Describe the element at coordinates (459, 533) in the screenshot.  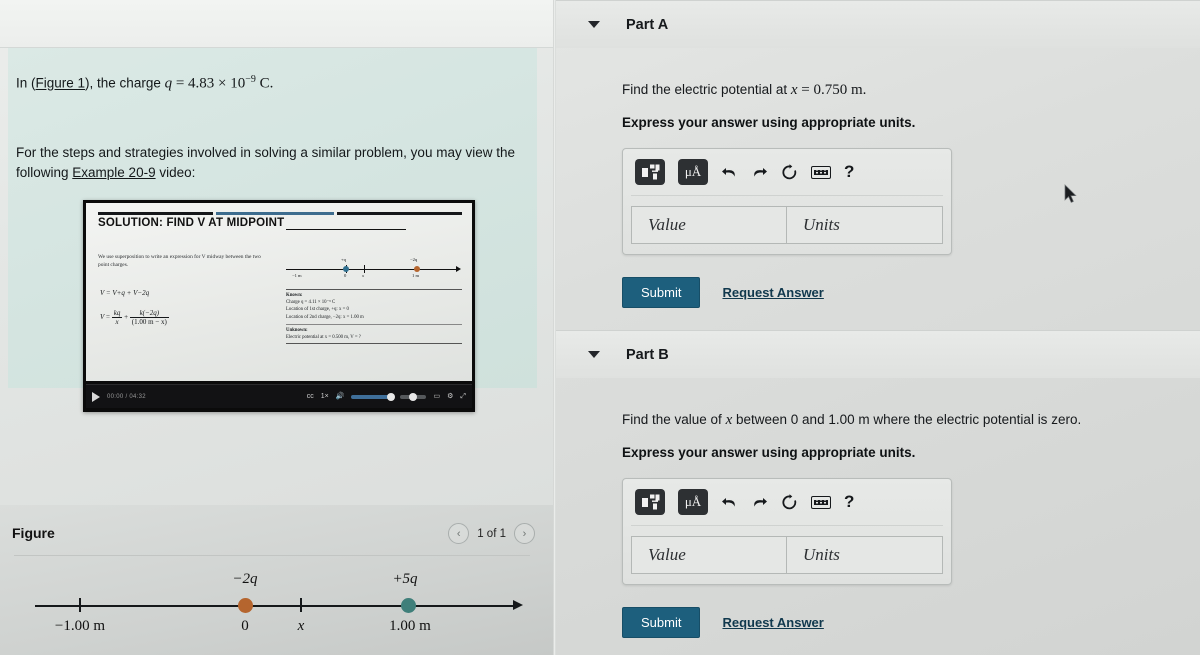
I see `chevron-left-icon: ‹` at that location.